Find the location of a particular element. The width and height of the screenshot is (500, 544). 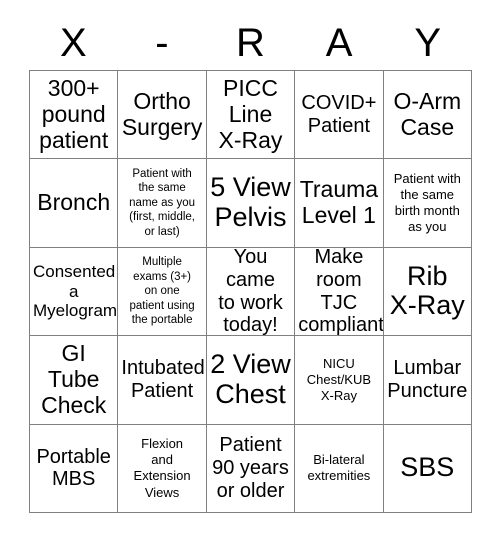

bingo-cell: Patient 90 years or older is located at coordinates (251, 468).